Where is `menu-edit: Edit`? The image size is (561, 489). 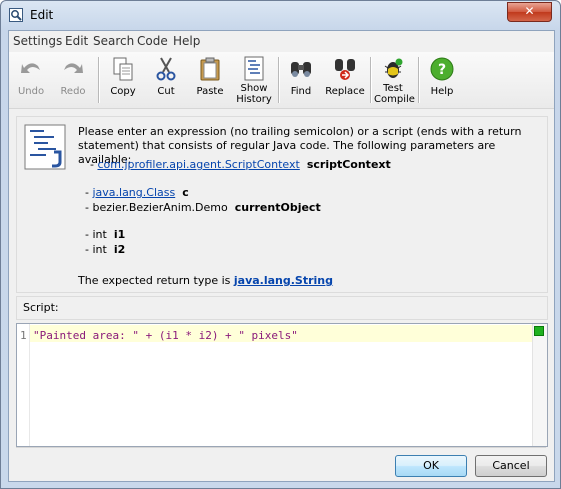
menu-edit: Edit is located at coordinates (76, 41).